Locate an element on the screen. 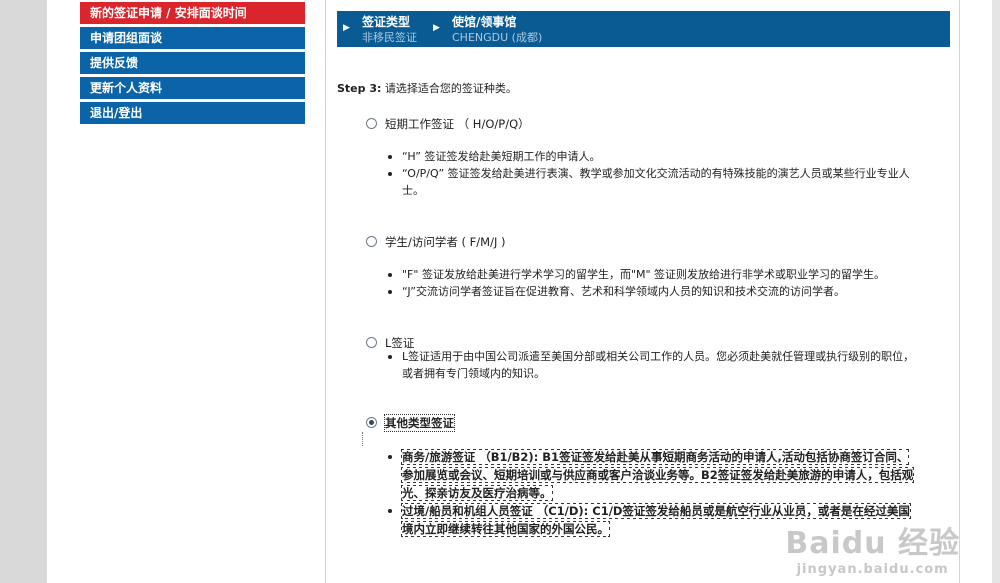 This screenshot has height=583, width=1000. option-label: 其他类型签证 is located at coordinates (419, 423).